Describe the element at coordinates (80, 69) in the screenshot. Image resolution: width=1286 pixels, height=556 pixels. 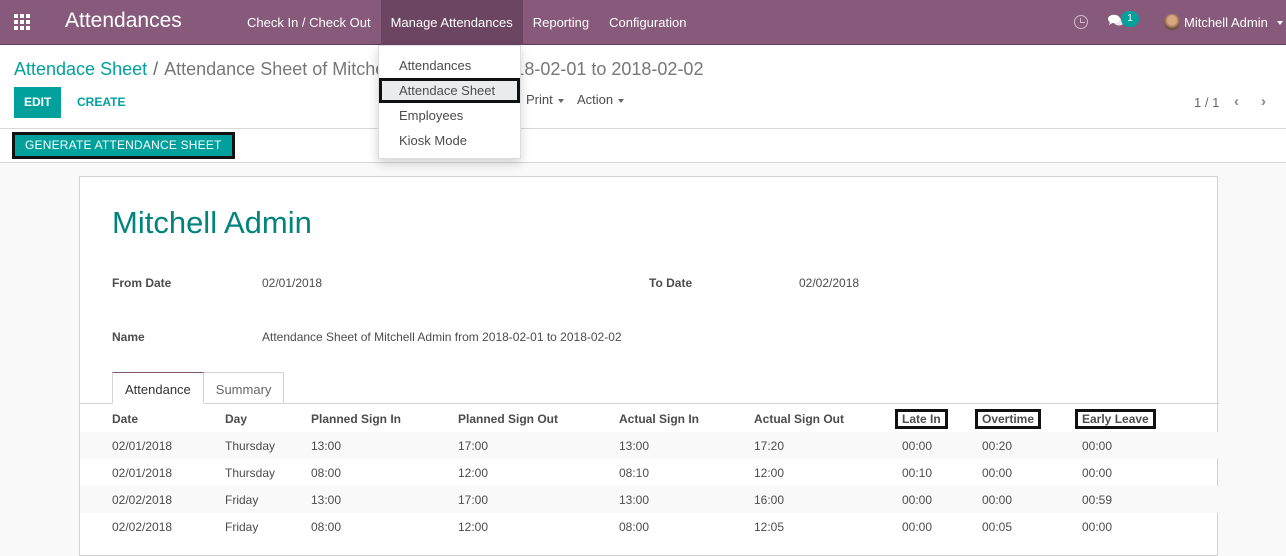
I see `breadcrumb-parent: Attendace Sheet` at that location.